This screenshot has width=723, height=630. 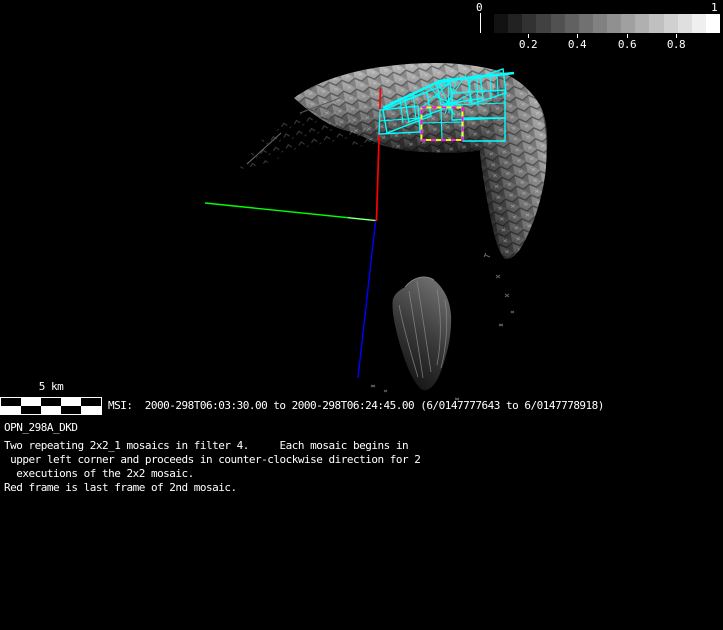 What do you see at coordinates (528, 44) in the screenshot?
I see `colorbar-tick-label: 0.2` at bounding box center [528, 44].